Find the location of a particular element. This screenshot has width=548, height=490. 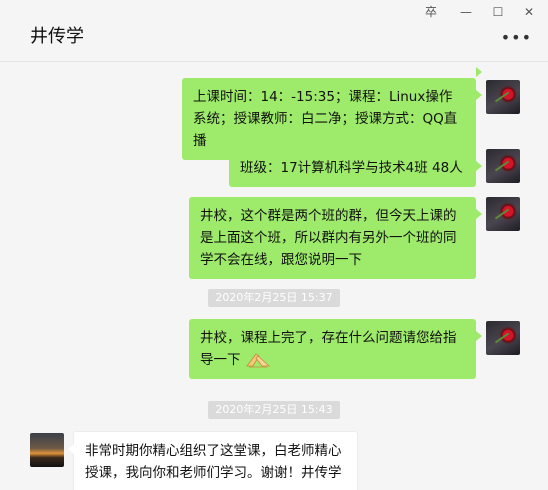

message-text: 班级：17计算机科学与技术4班 48人 is located at coordinates (351, 168).